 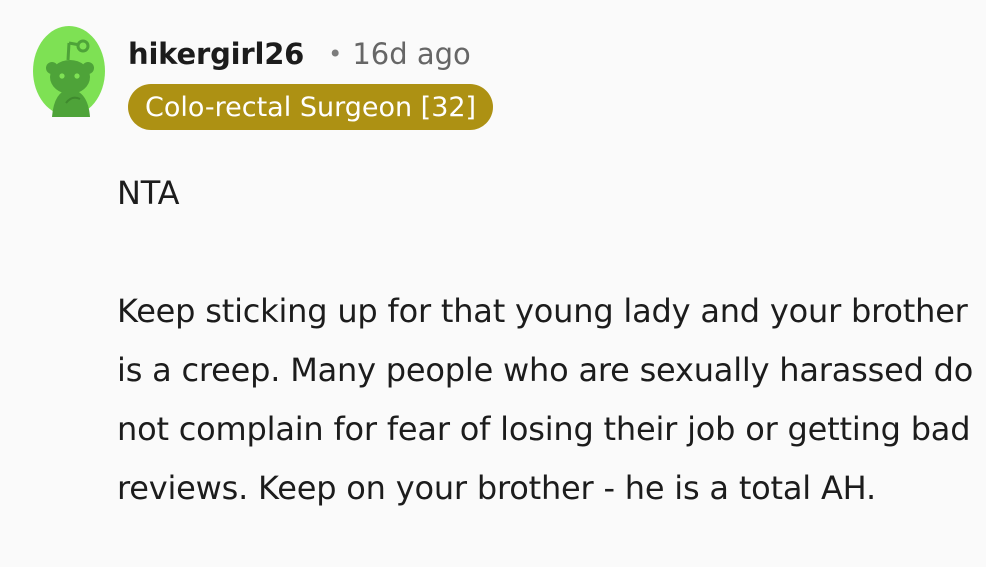 I want to click on timestamp: 16d ago, so click(x=411, y=54).